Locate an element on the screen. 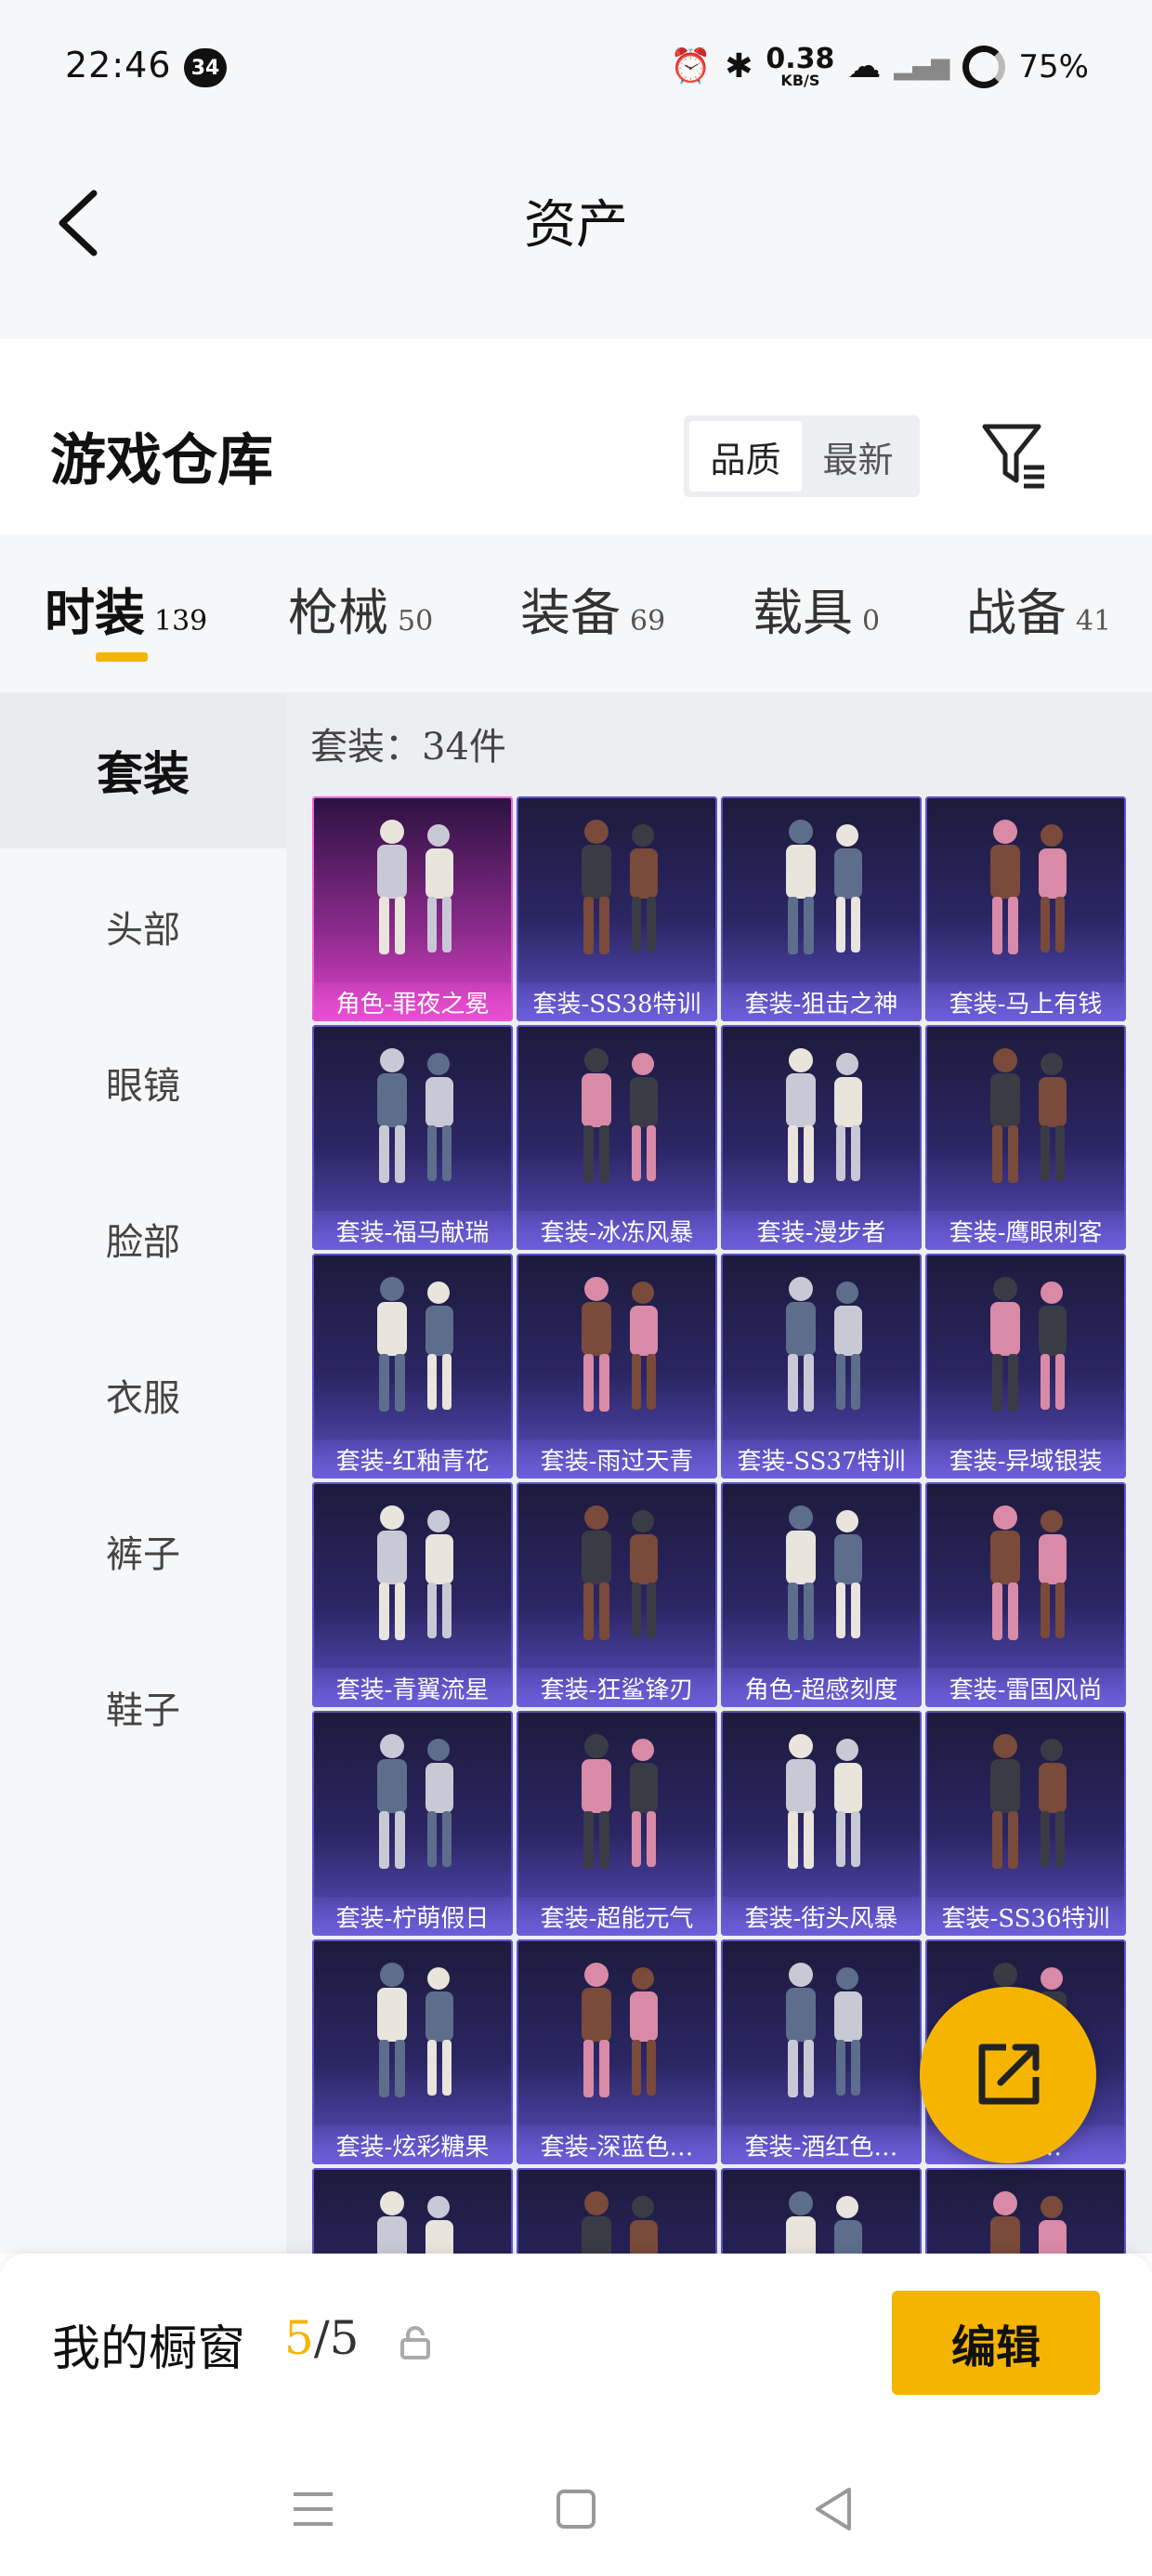 The width and height of the screenshot is (1152, 2576). item-card-label: 套装-红釉青花 is located at coordinates (412, 1459).